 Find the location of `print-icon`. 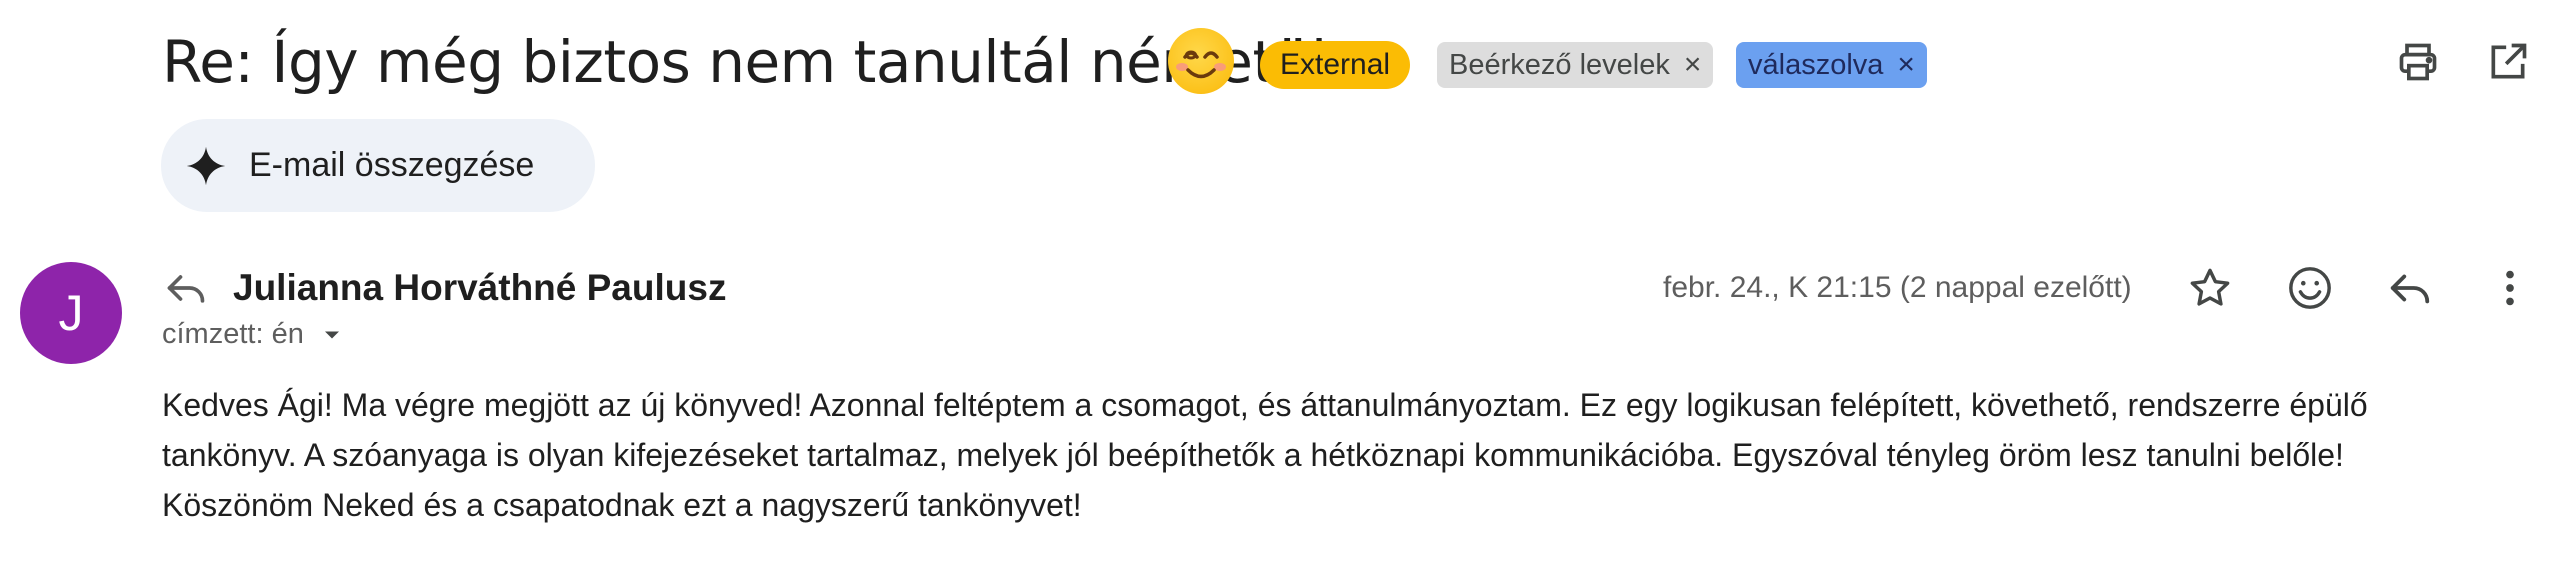

print-icon is located at coordinates (2418, 62).